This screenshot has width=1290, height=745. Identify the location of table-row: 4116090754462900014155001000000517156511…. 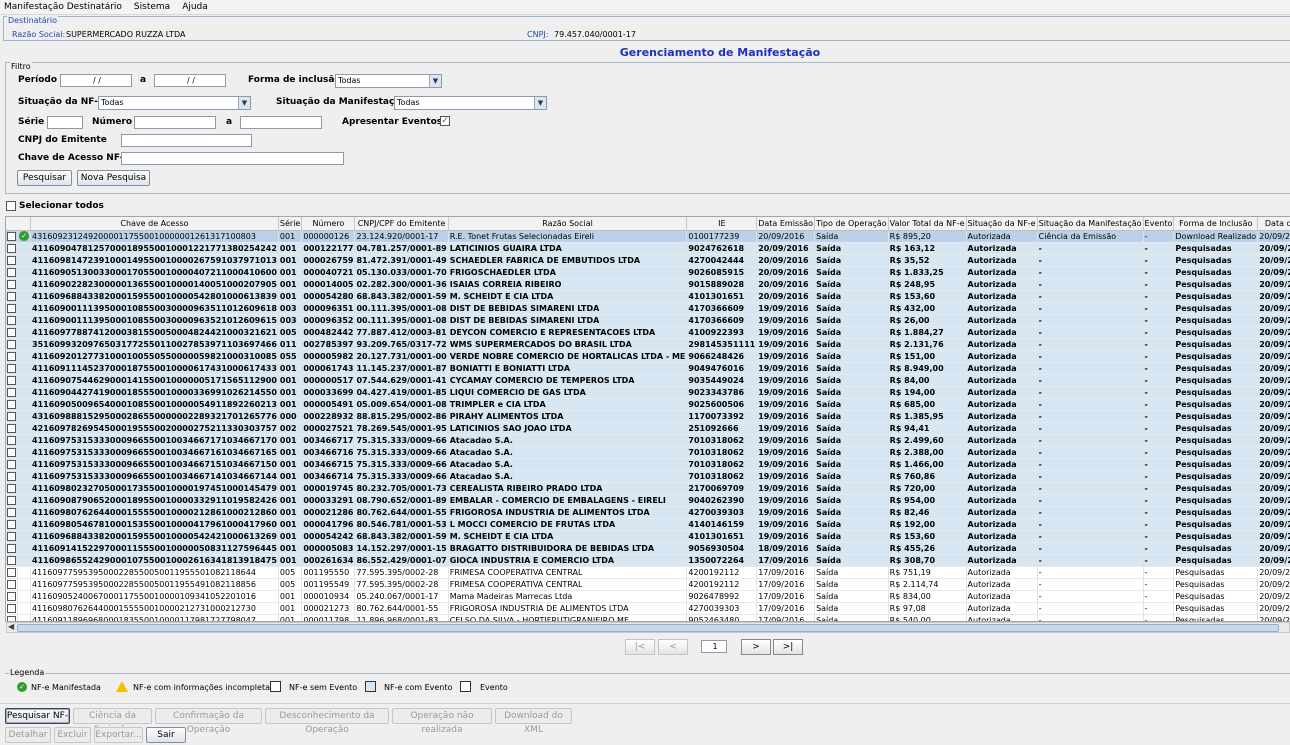
(648, 380).